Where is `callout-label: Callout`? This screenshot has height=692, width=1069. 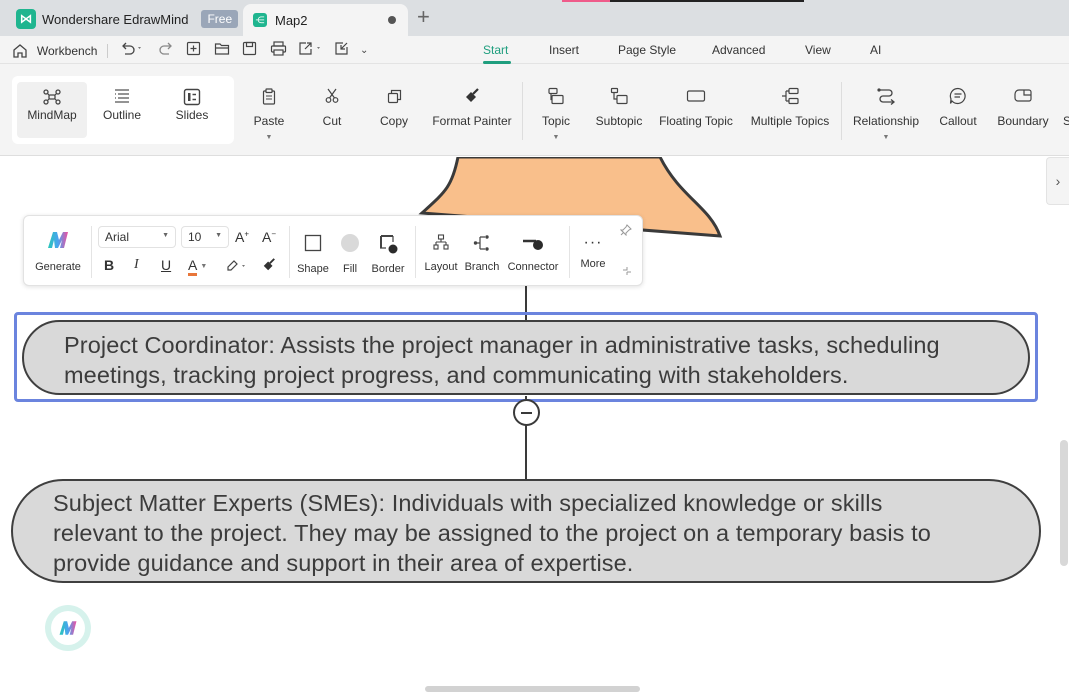 callout-label: Callout is located at coordinates (958, 121).